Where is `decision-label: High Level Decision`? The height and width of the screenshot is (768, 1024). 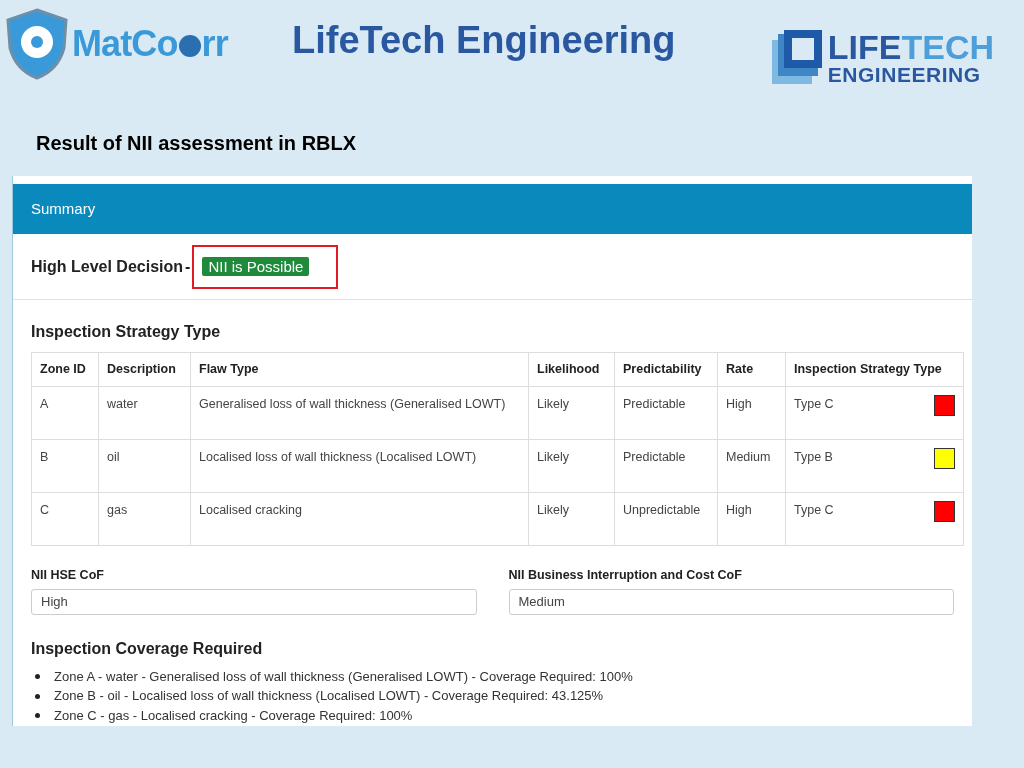 decision-label: High Level Decision is located at coordinates (107, 266).